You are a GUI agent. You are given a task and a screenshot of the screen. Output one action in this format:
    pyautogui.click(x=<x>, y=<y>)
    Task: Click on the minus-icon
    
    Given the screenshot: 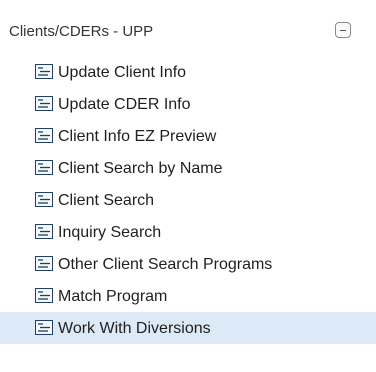 What is the action you would take?
    pyautogui.click(x=343, y=30)
    